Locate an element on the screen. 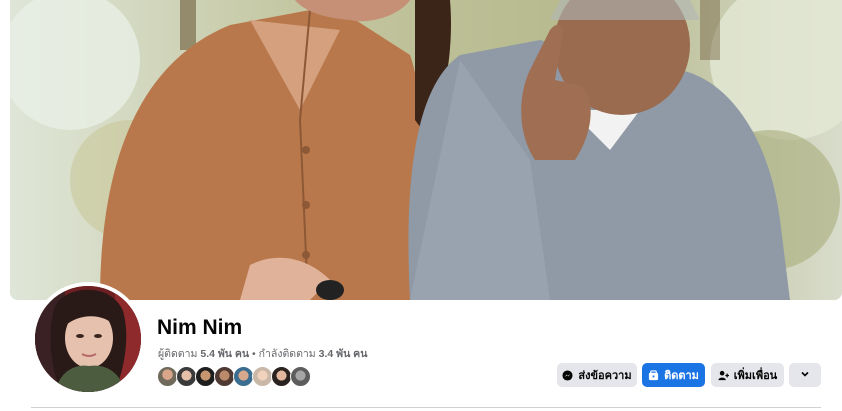 This screenshot has width=842, height=411. profile-name: Nim Nim is located at coordinates (200, 327).